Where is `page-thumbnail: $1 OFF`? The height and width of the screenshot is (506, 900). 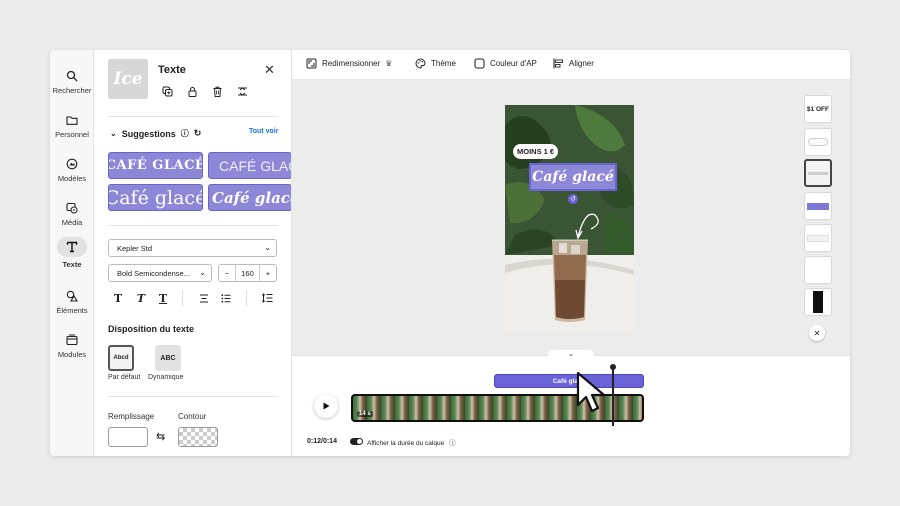 page-thumbnail: $1 OFF is located at coordinates (818, 109).